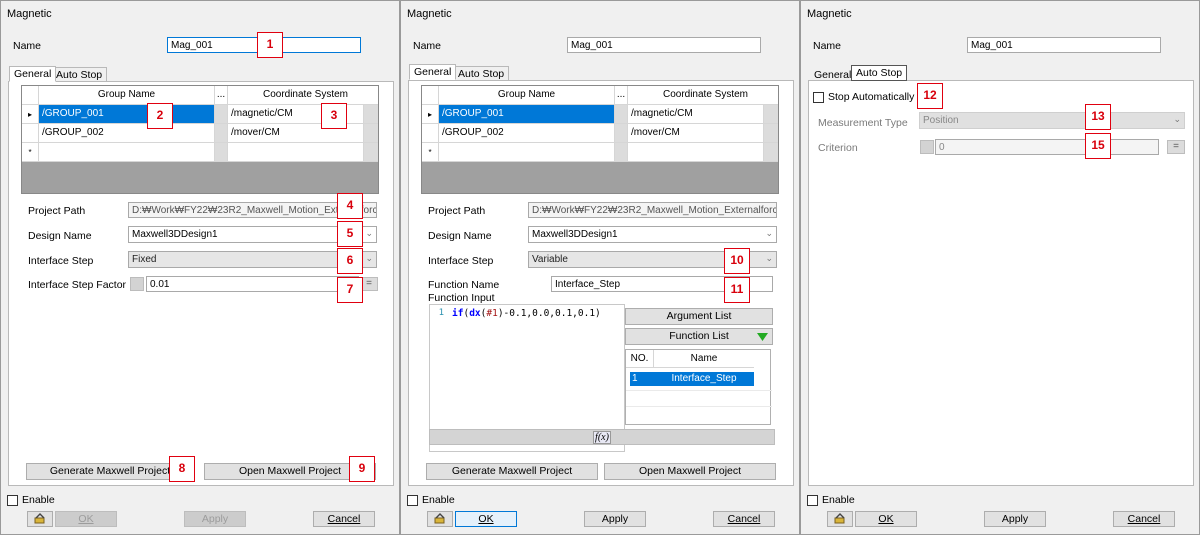 The width and height of the screenshot is (1200, 535). What do you see at coordinates (927, 147) in the screenshot?
I see `criterion-variable-toggle` at bounding box center [927, 147].